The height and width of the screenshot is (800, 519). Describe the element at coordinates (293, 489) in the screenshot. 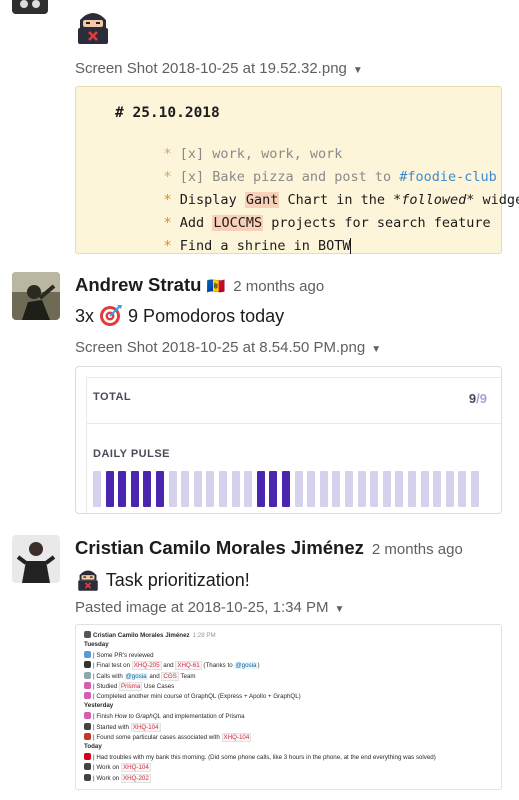

I see `daily-pulse-bars` at that location.